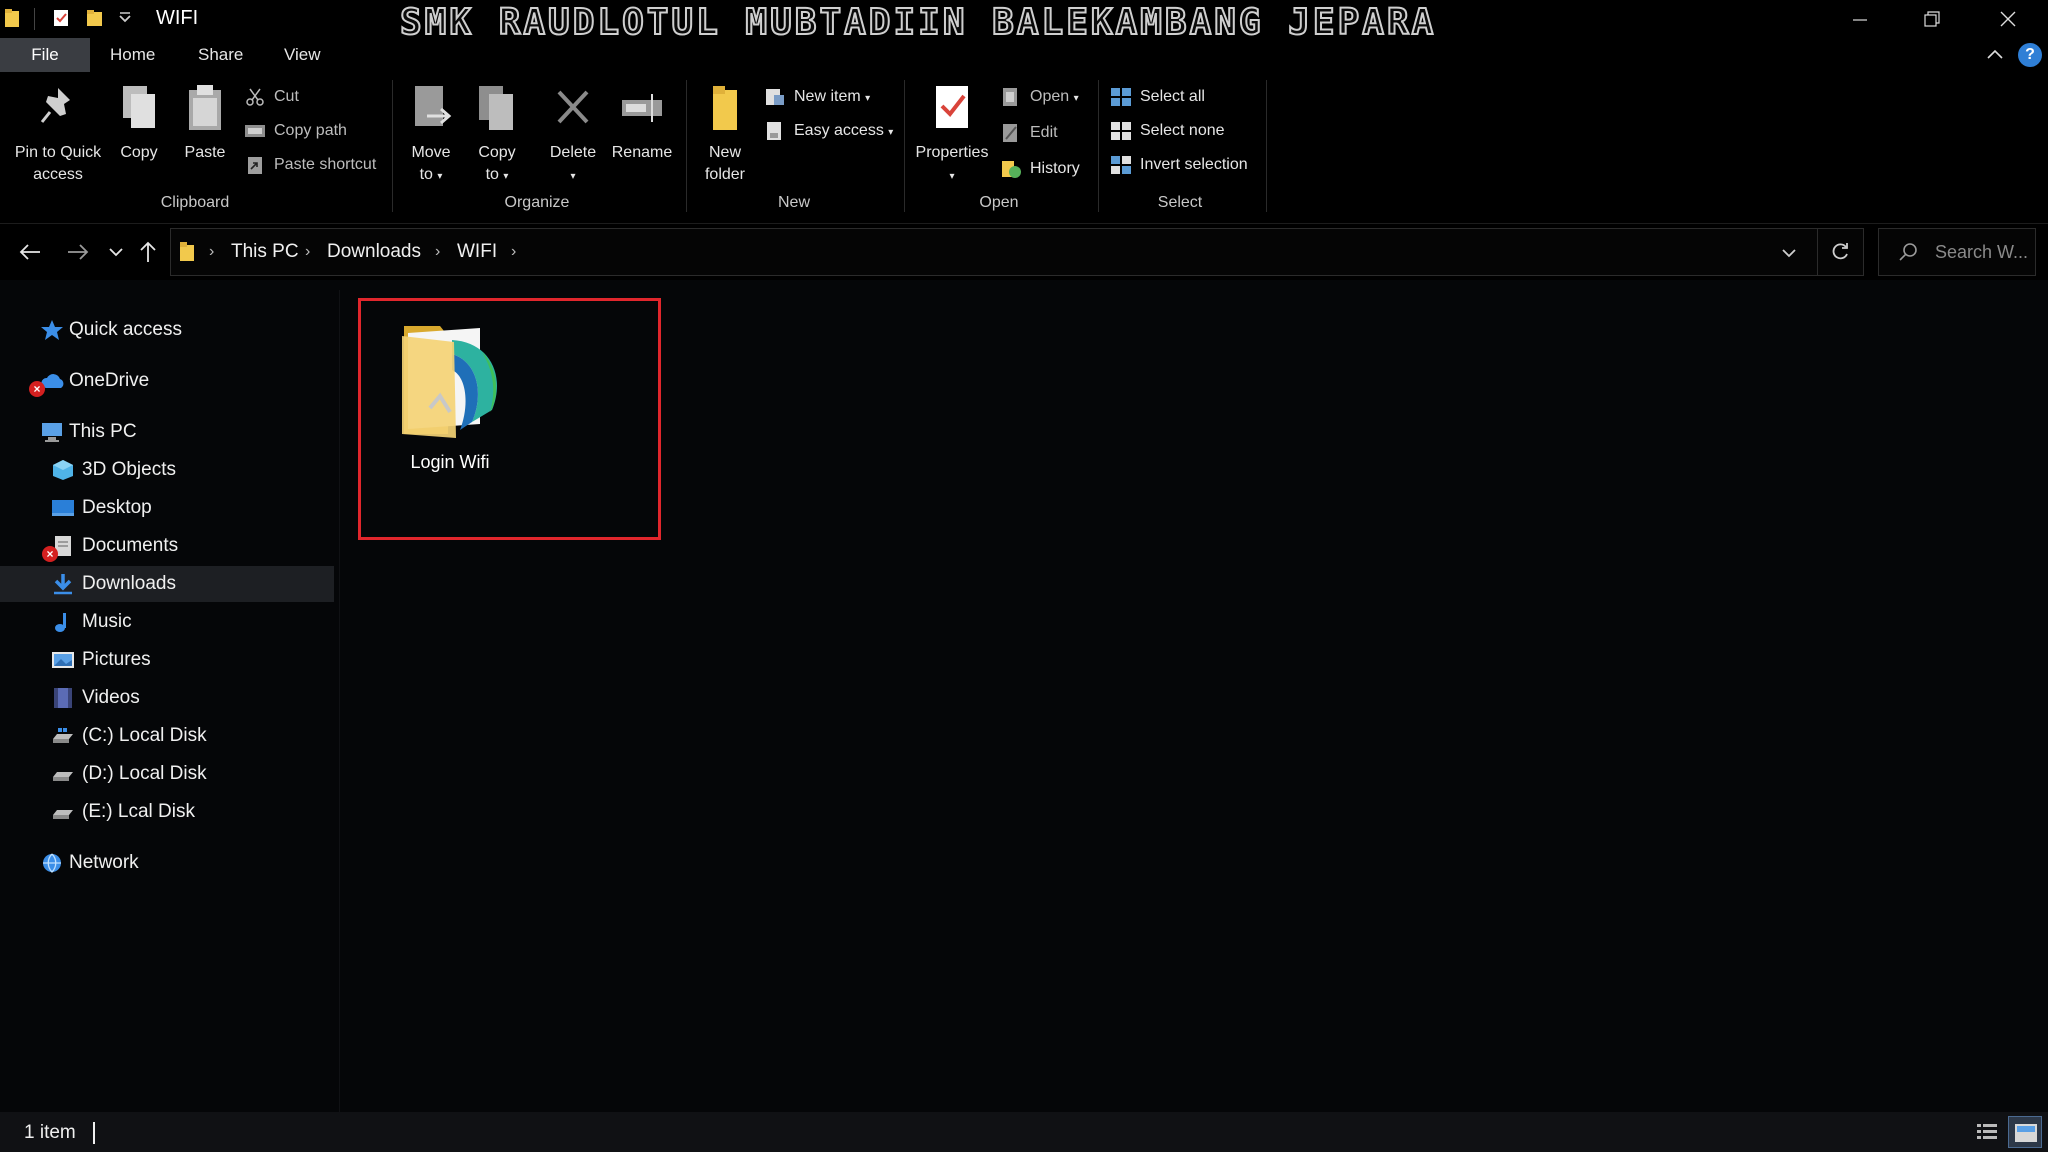 Image resolution: width=2048 pixels, height=1152 pixels. What do you see at coordinates (450, 397) in the screenshot?
I see `folder-item-login-wifi: Login Wifi` at bounding box center [450, 397].